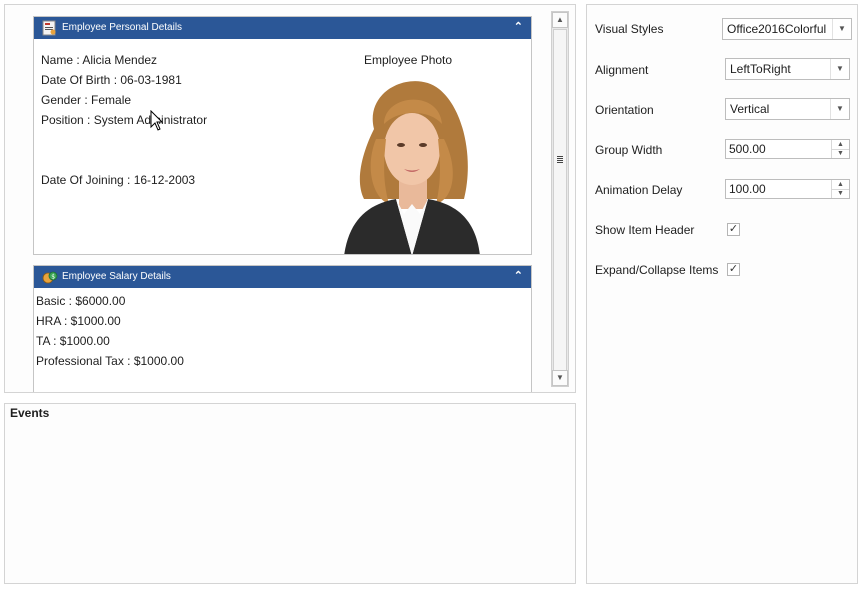 The image size is (862, 589). What do you see at coordinates (629, 29) in the screenshot?
I see `visual-styles-label: Visual Styles` at bounding box center [629, 29].